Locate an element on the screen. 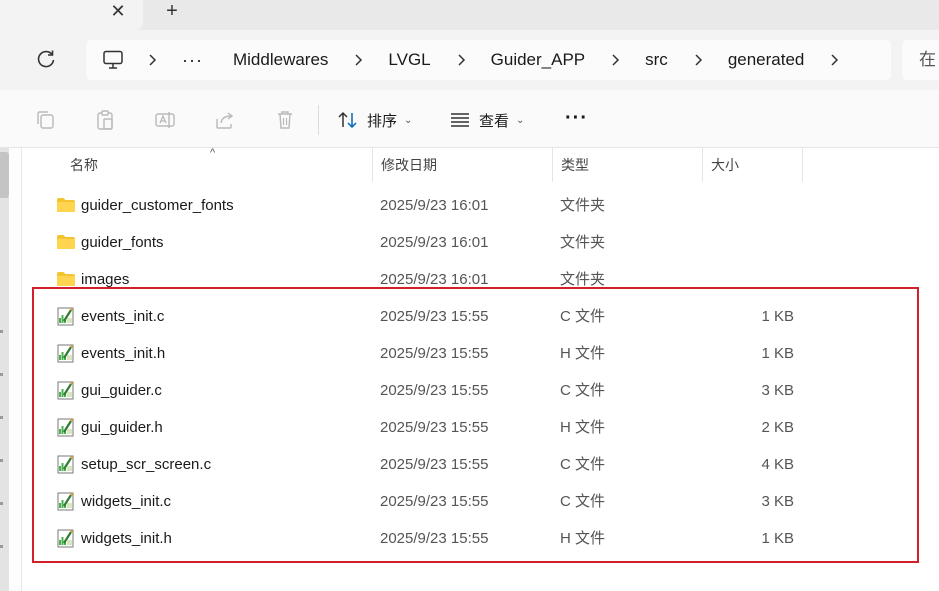 The width and height of the screenshot is (939, 591). new-tab-button: + is located at coordinates (172, 12).